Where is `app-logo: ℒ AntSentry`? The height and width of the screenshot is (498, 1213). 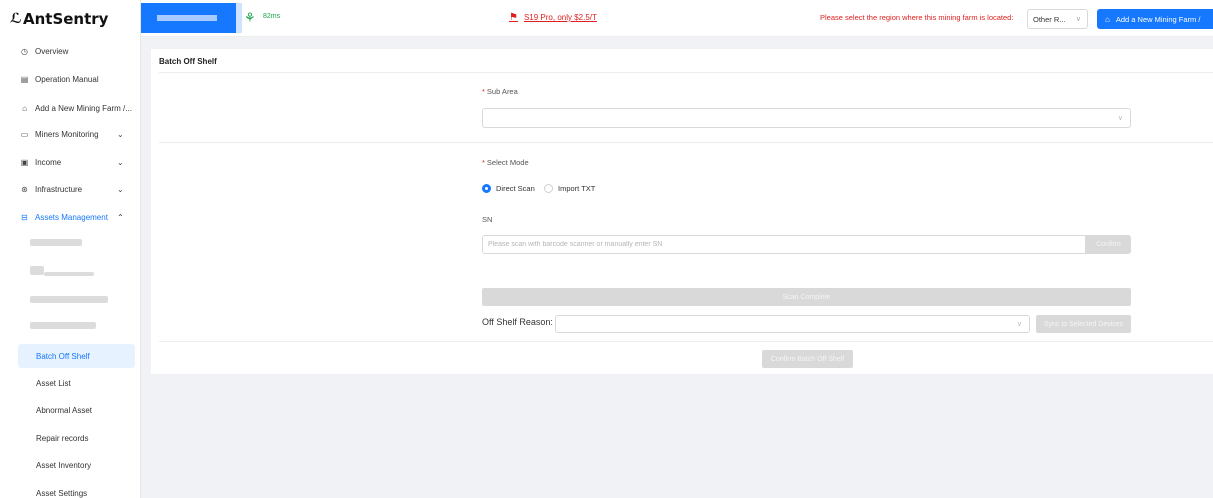 app-logo: ℒ AntSentry is located at coordinates (70, 18).